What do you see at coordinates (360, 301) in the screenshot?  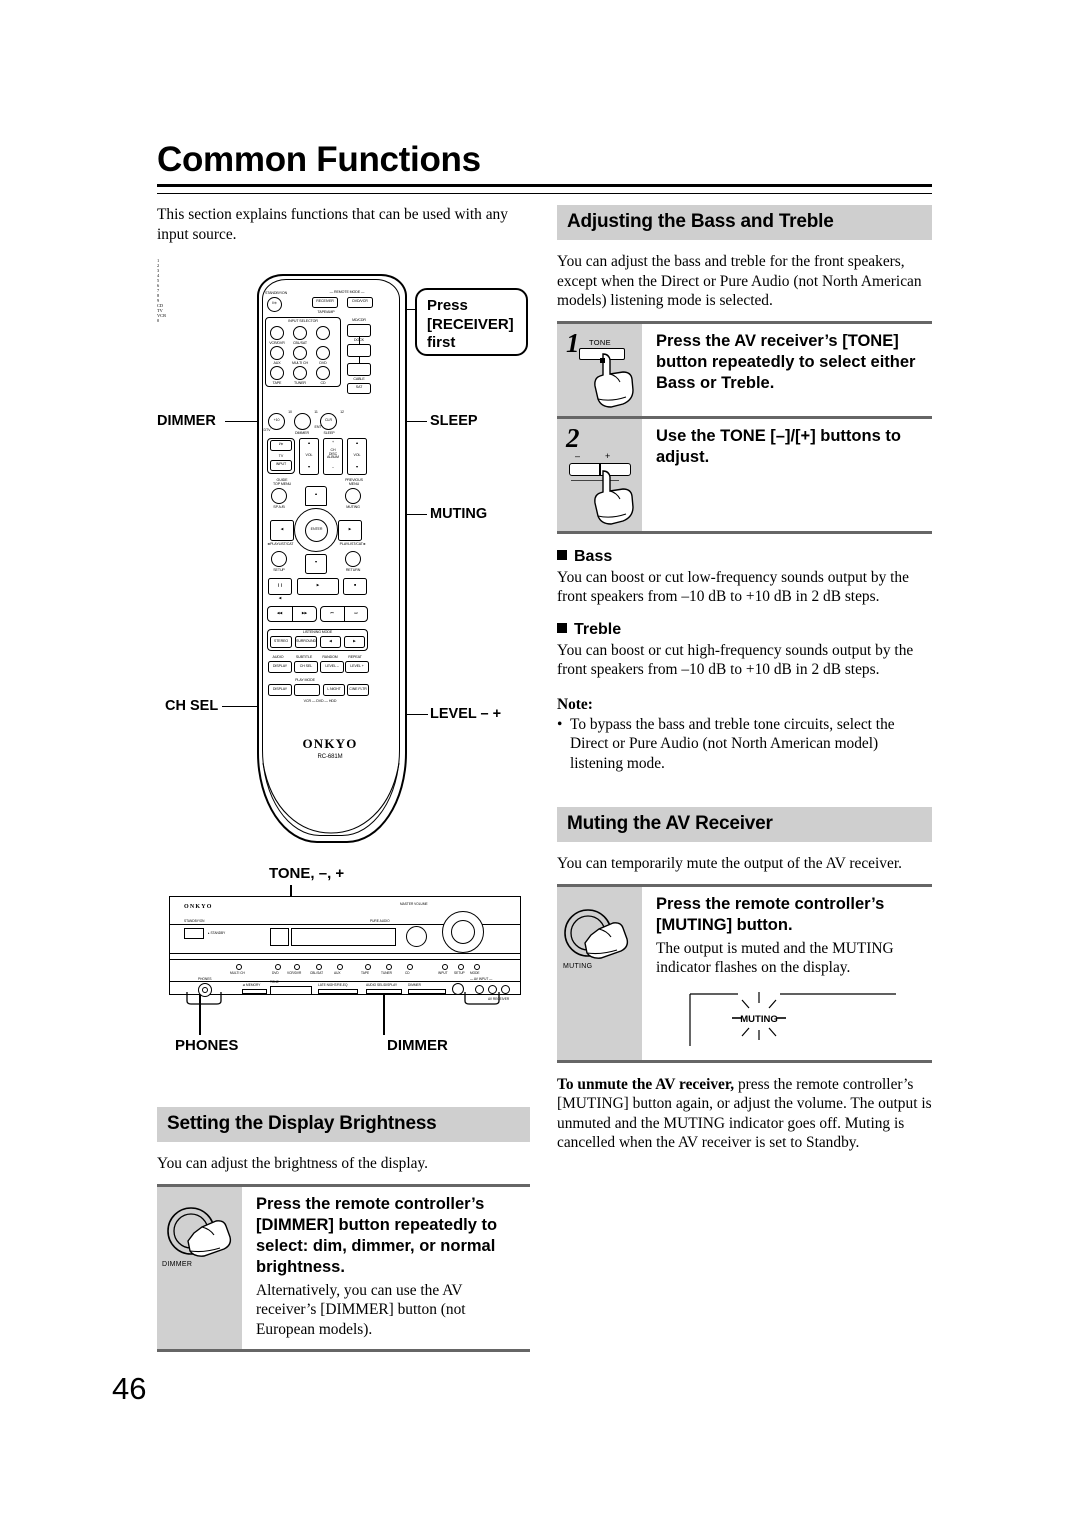 I see `remote-key-dvd-vcr-label: DVD/VCR` at bounding box center [360, 301].